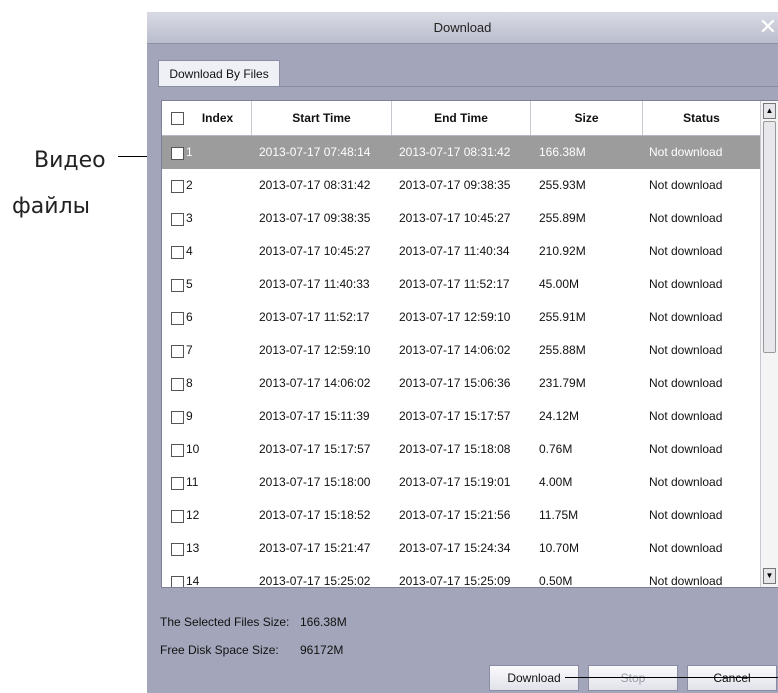 Image resolution: width=778 pixels, height=693 pixels. Describe the element at coordinates (701, 118) in the screenshot. I see `col-status-header: Status` at that location.